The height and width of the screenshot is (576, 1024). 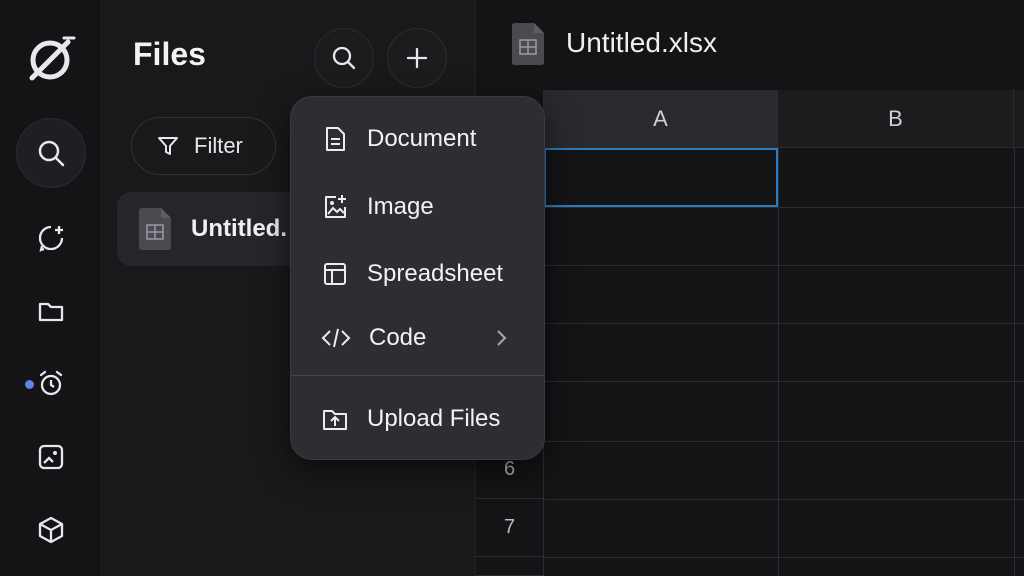 I want to click on rail-search-button, so click(x=51, y=153).